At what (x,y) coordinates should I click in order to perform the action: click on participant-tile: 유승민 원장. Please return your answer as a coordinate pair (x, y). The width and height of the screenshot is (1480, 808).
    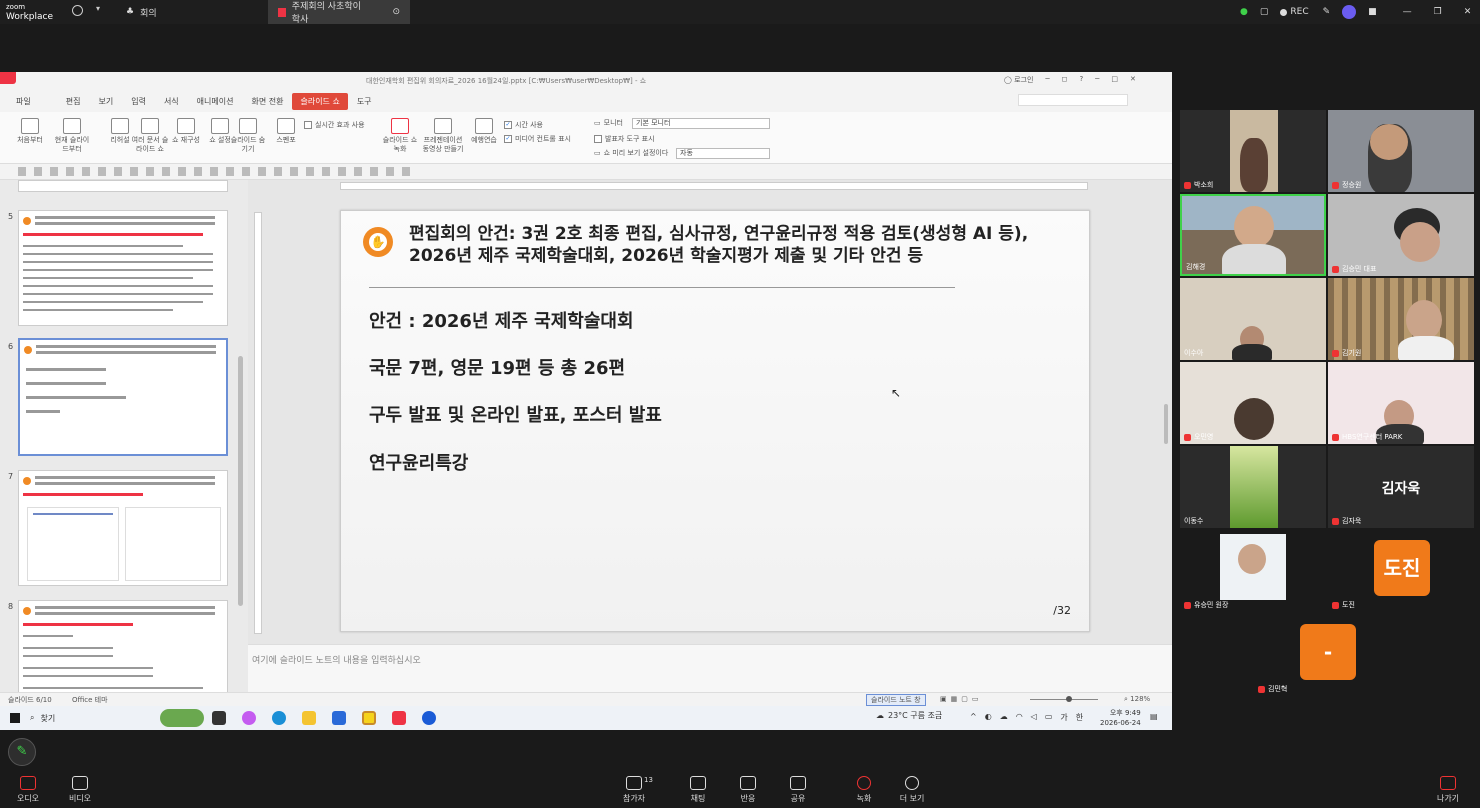
    Looking at the image, I should click on (1253, 571).